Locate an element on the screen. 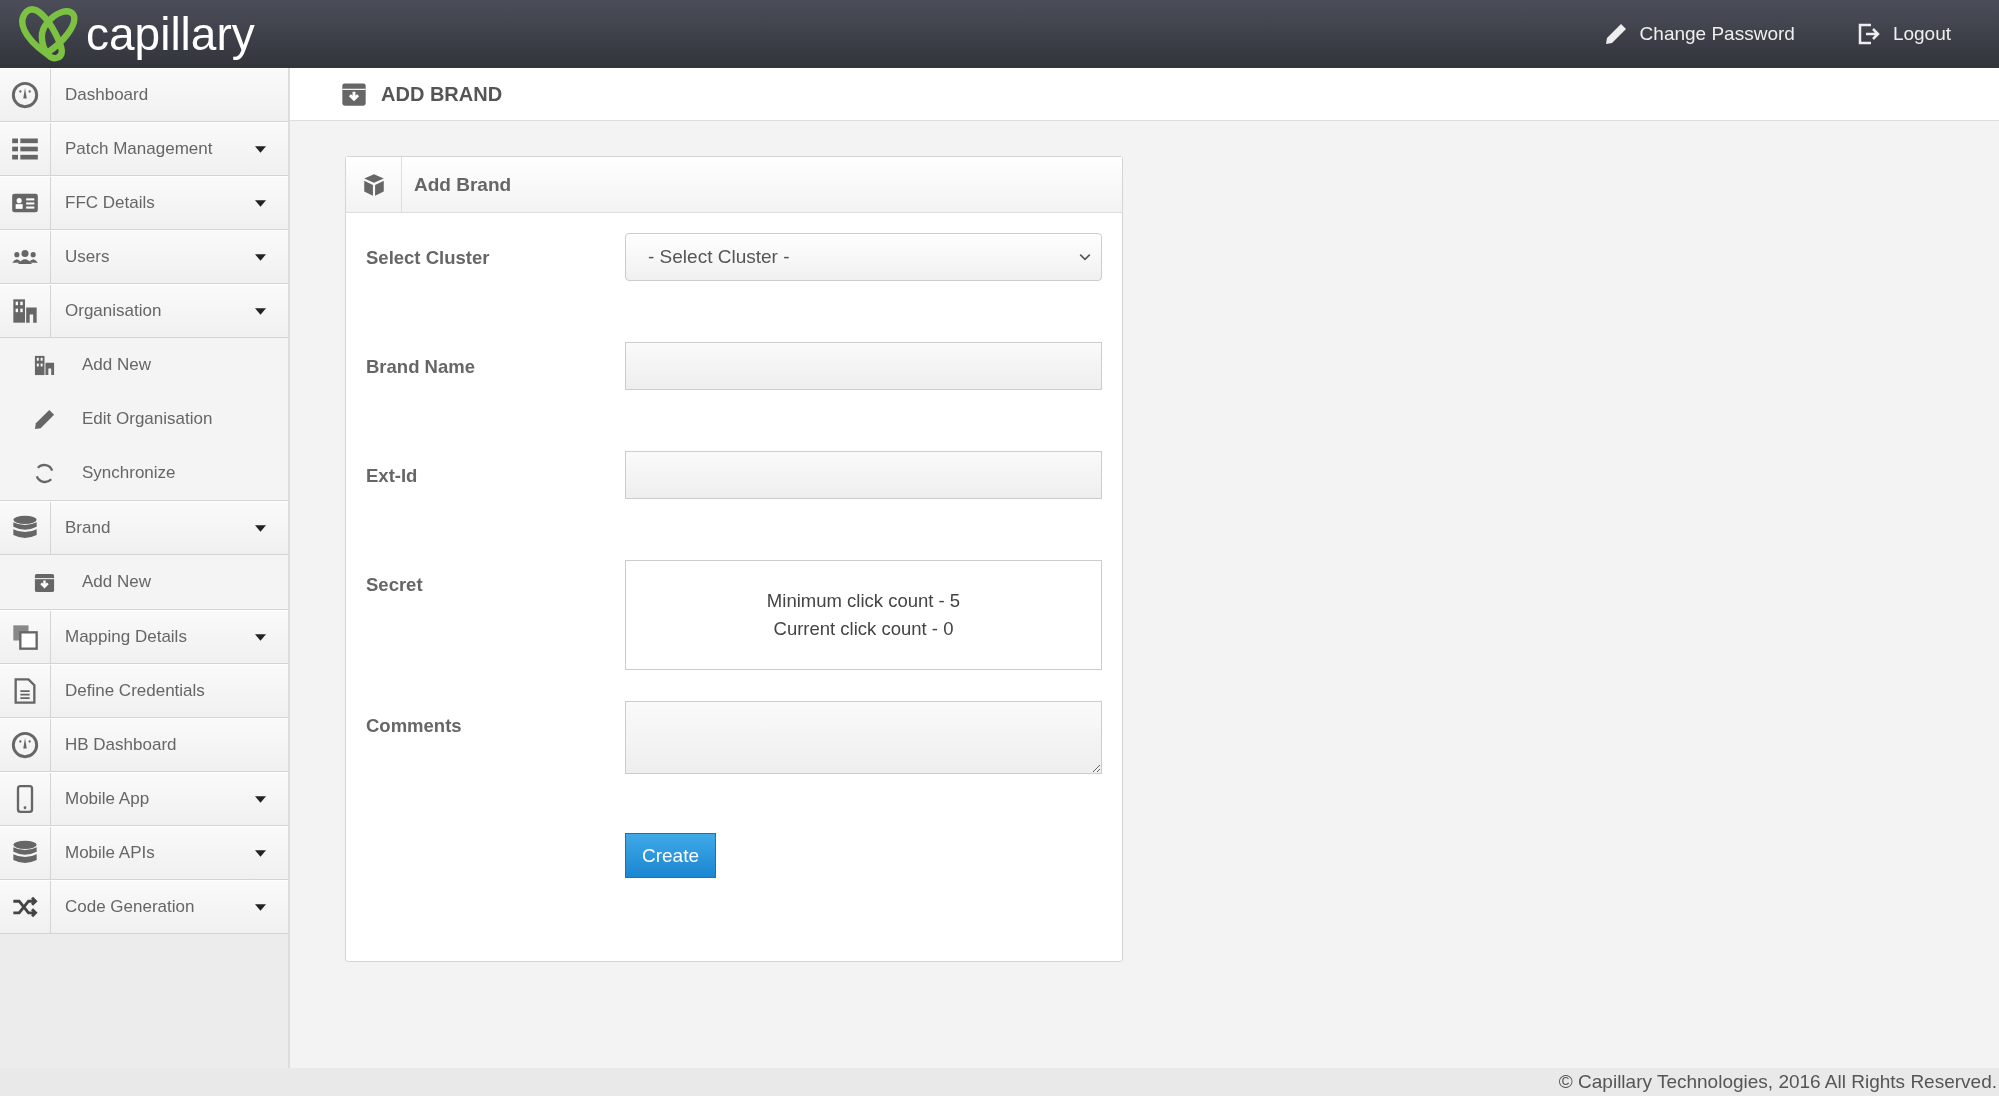 The image size is (1999, 1096). field-label: Brand Name is located at coordinates (421, 366).